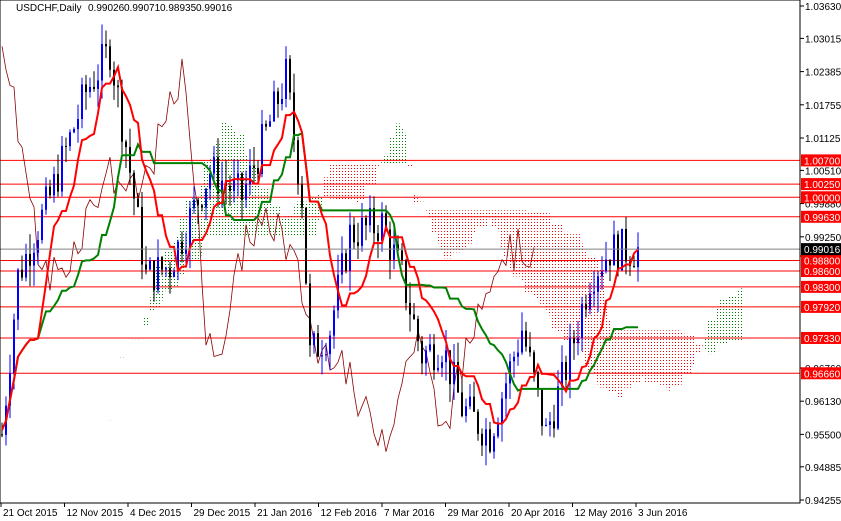  Describe the element at coordinates (156, 513) in the screenshot. I see `x-tick-label: 4 Dec 2015` at that location.